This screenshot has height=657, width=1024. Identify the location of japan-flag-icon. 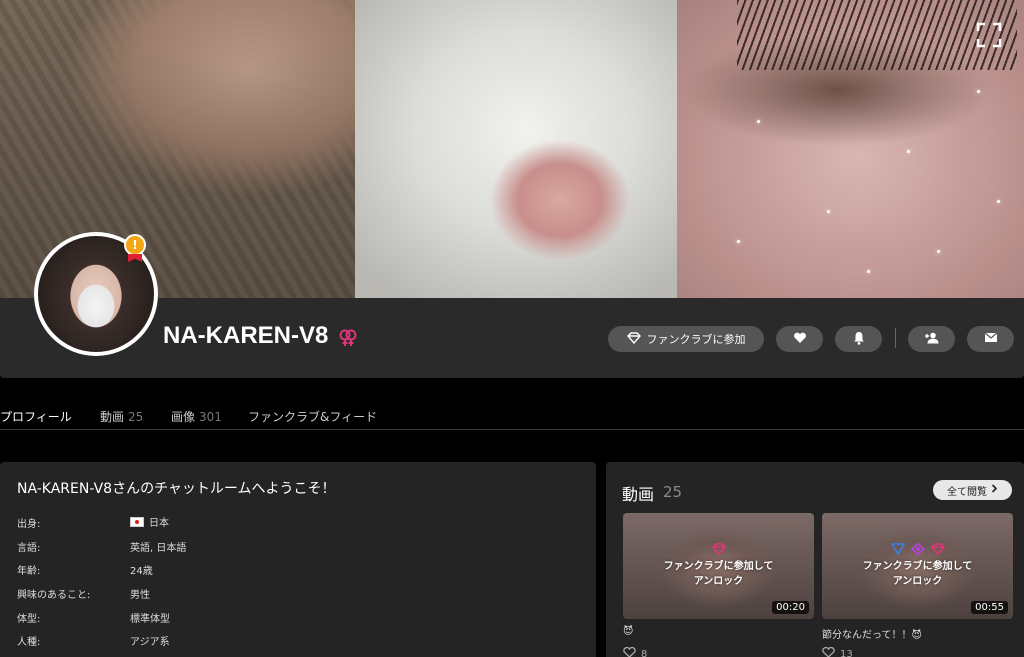
(137, 521).